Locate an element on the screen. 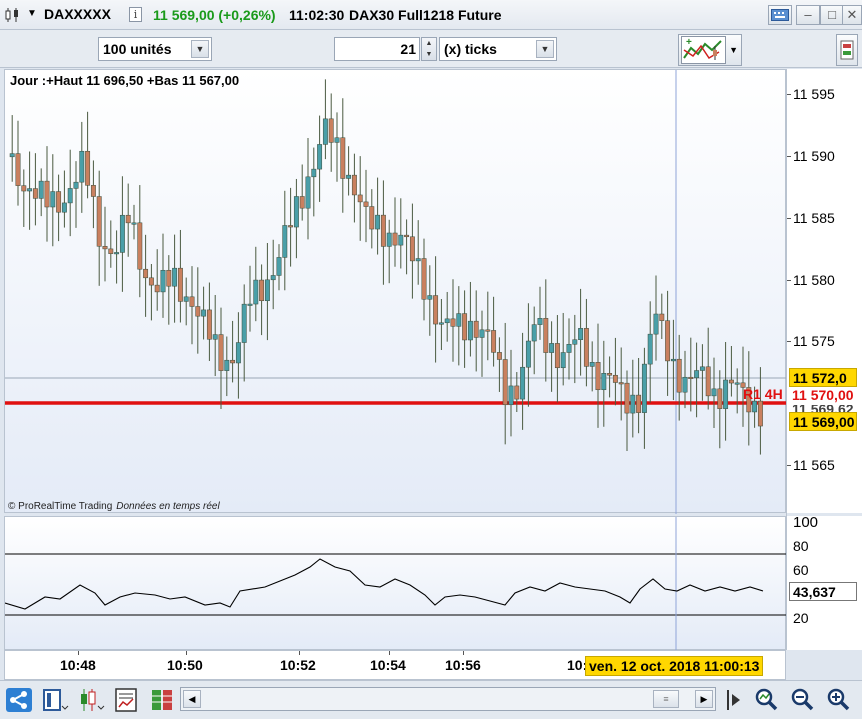 The width and height of the screenshot is (862, 719). x-axis-label: 10:50 is located at coordinates (185, 665).